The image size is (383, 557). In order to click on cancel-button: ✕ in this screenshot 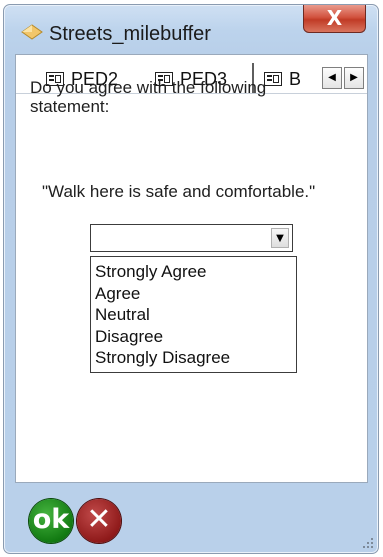, I will do `click(99, 521)`.